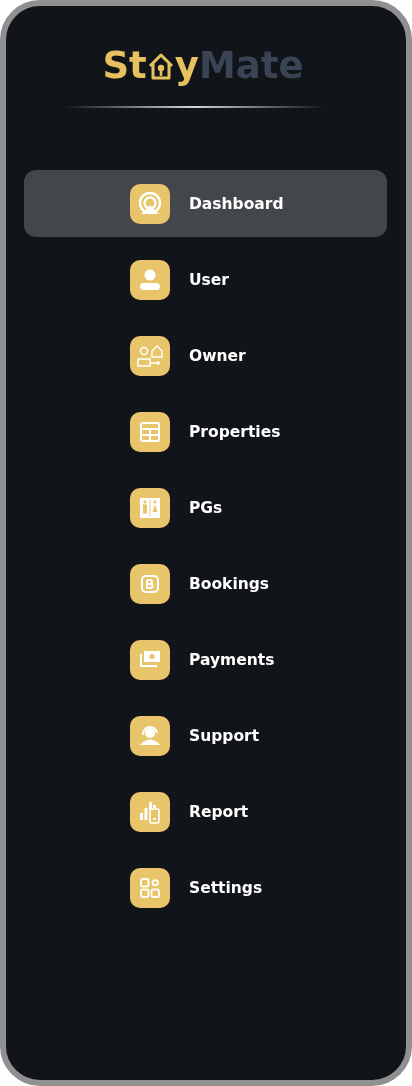 This screenshot has height=1086, width=412. What do you see at coordinates (205, 735) in the screenshot?
I see `menu-item: Support` at bounding box center [205, 735].